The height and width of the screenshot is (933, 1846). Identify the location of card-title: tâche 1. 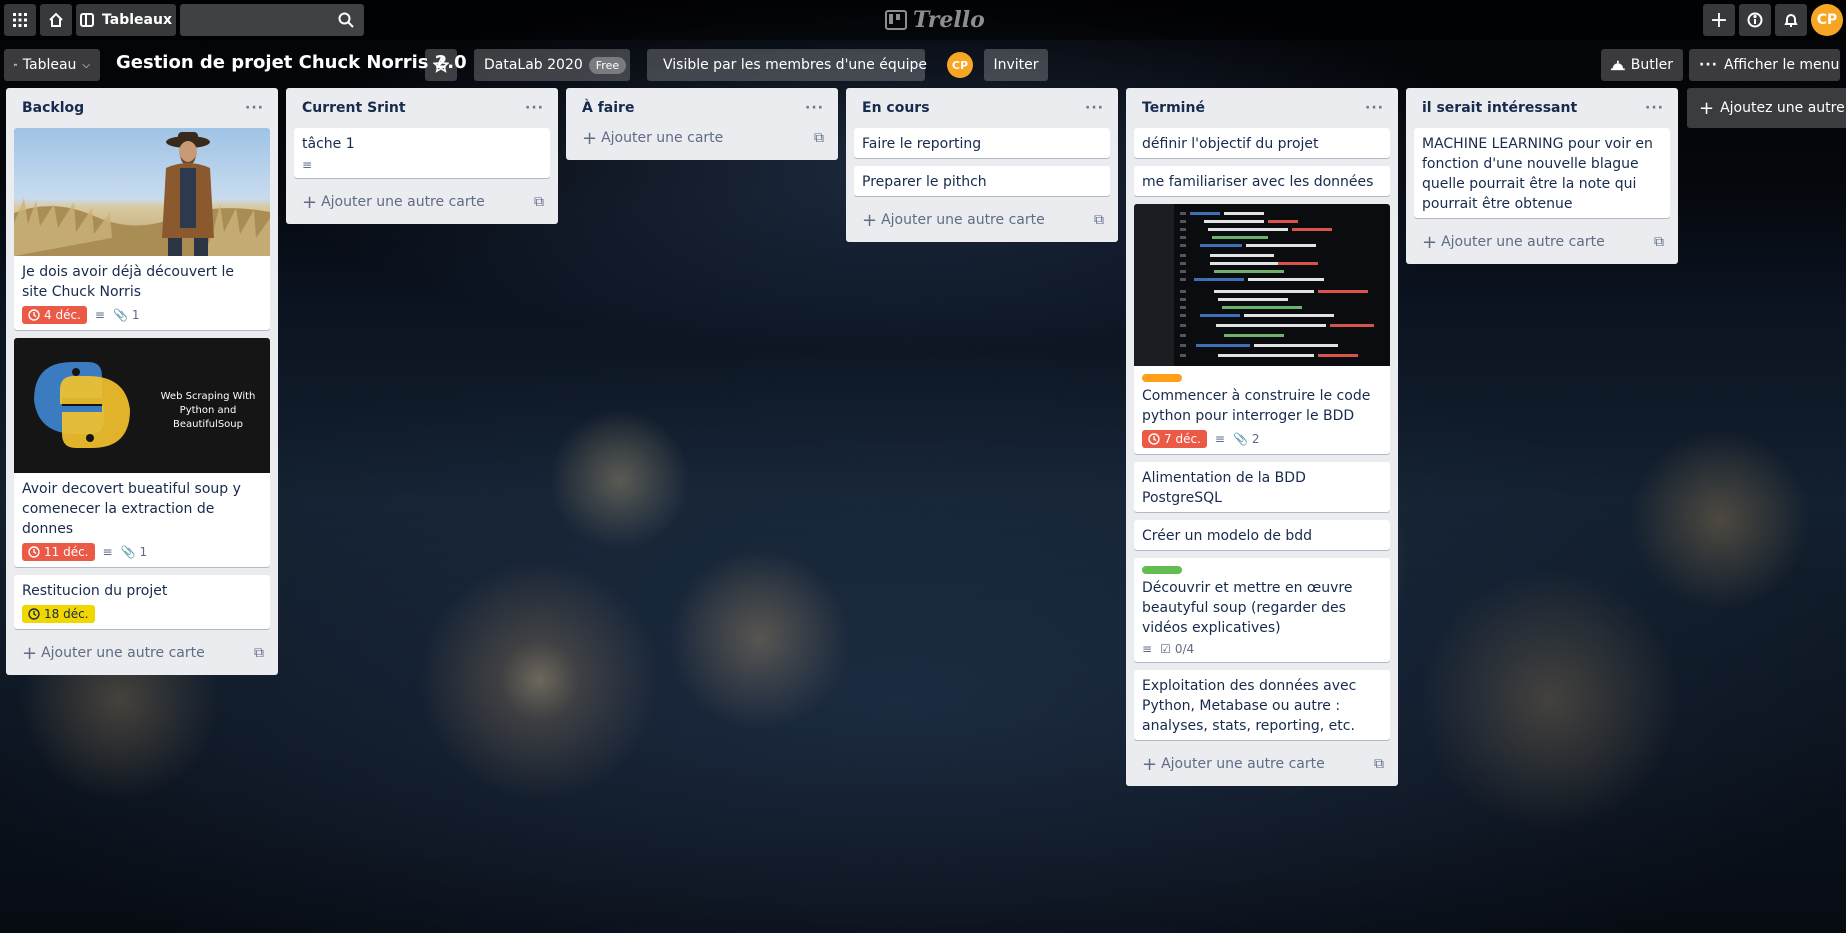
(328, 144).